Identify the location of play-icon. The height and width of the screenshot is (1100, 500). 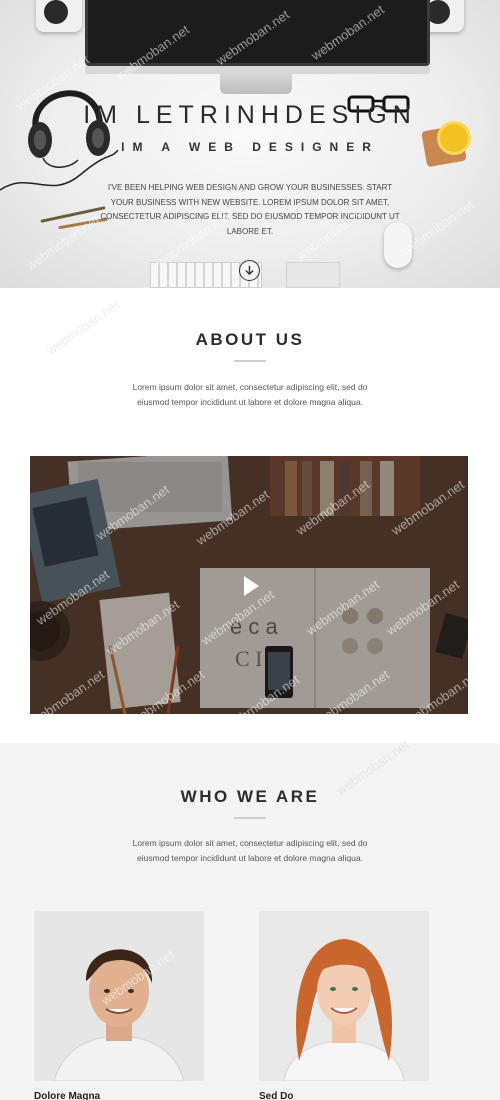
(251, 586).